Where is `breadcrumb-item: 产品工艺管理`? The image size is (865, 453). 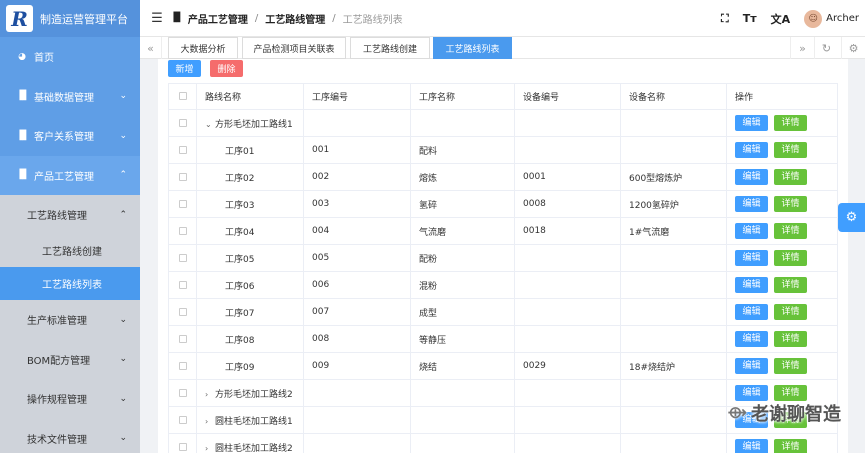 breadcrumb-item: 产品工艺管理 is located at coordinates (218, 18).